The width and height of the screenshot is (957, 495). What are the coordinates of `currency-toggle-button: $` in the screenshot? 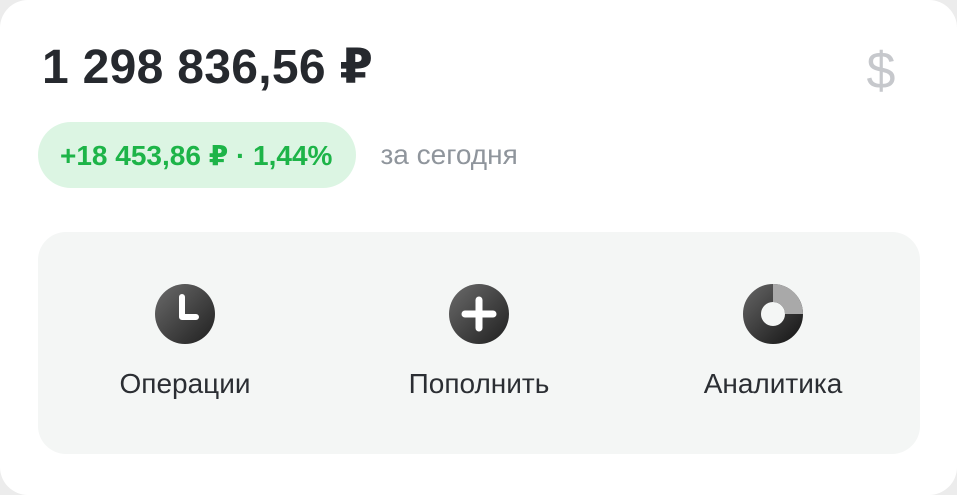 It's located at (881, 71).